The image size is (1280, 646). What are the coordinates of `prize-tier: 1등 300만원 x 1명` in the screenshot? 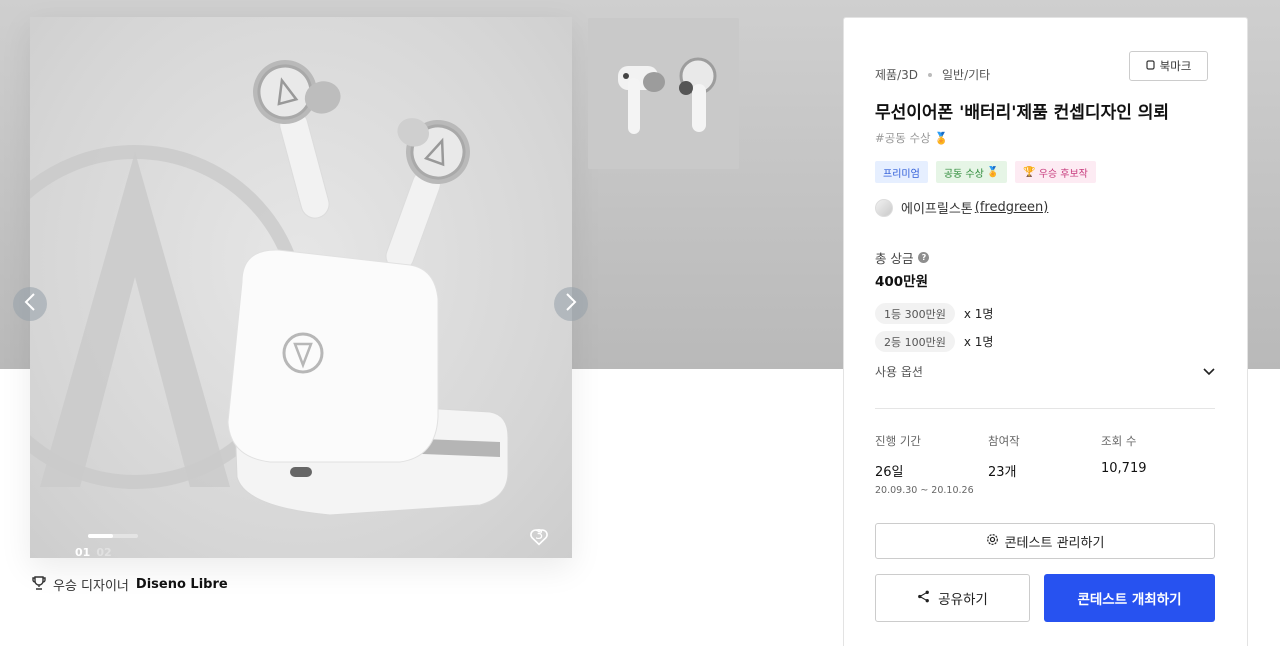 It's located at (934, 313).